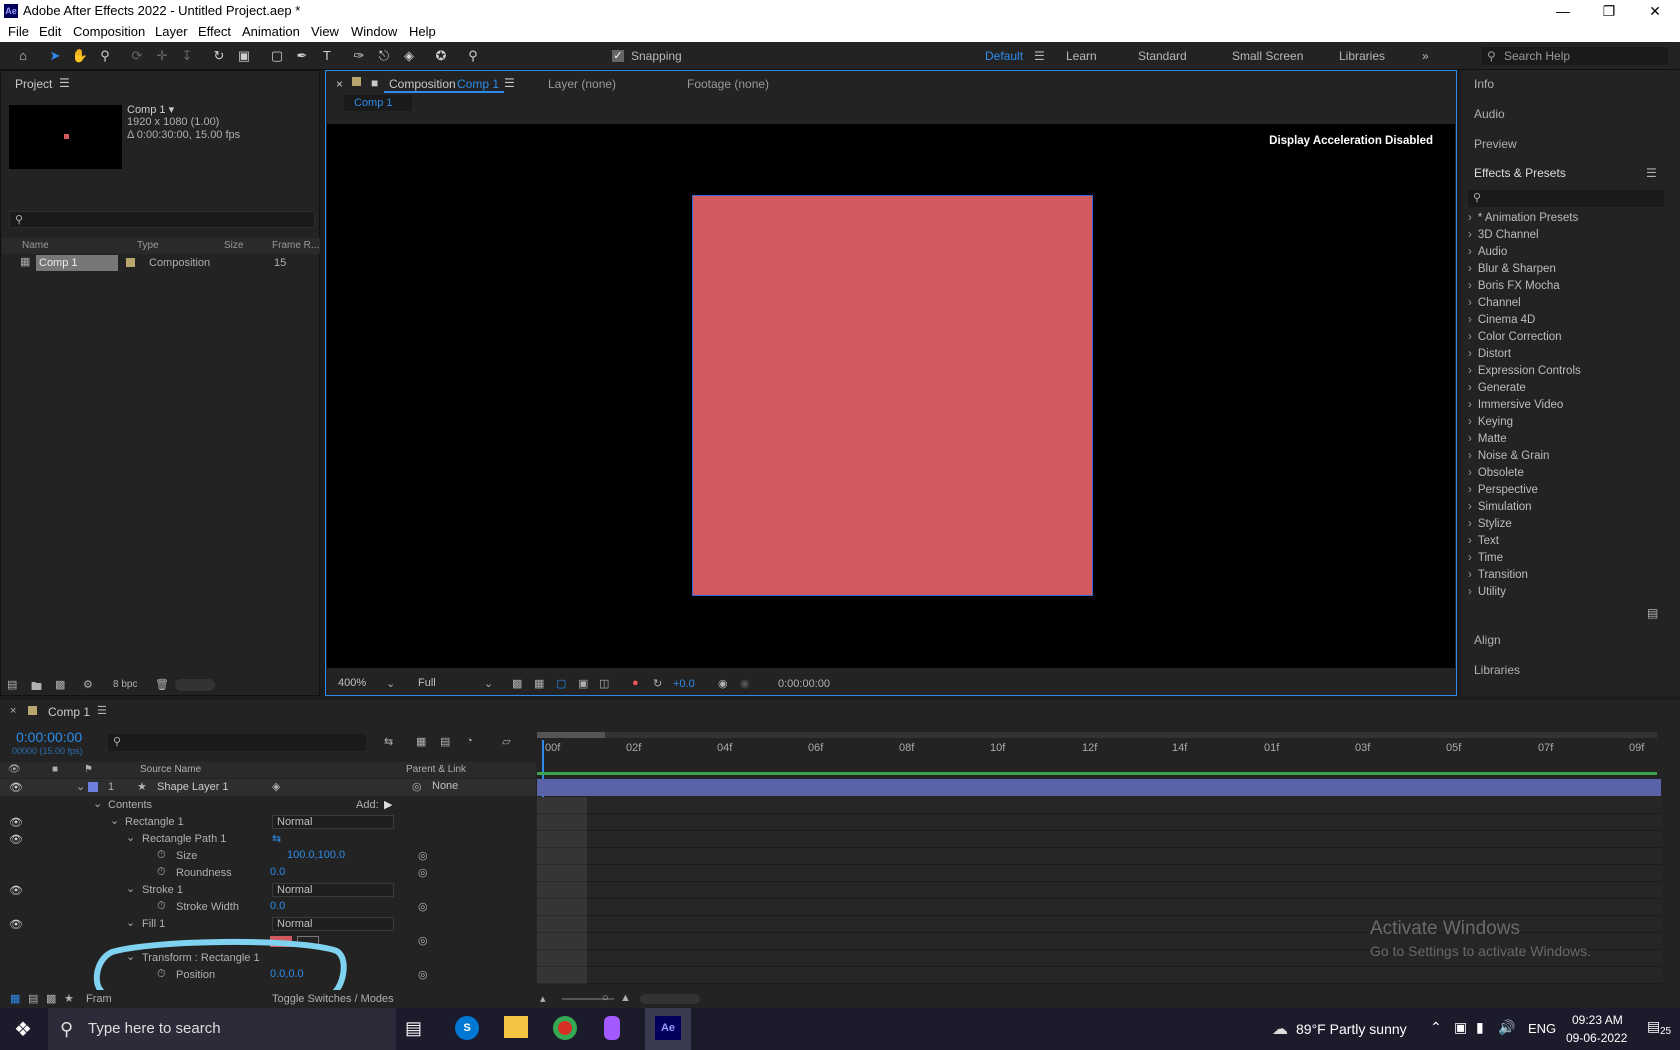 Image resolution: width=1680 pixels, height=1050 pixels. I want to click on in-out-icon: ▩, so click(51, 998).